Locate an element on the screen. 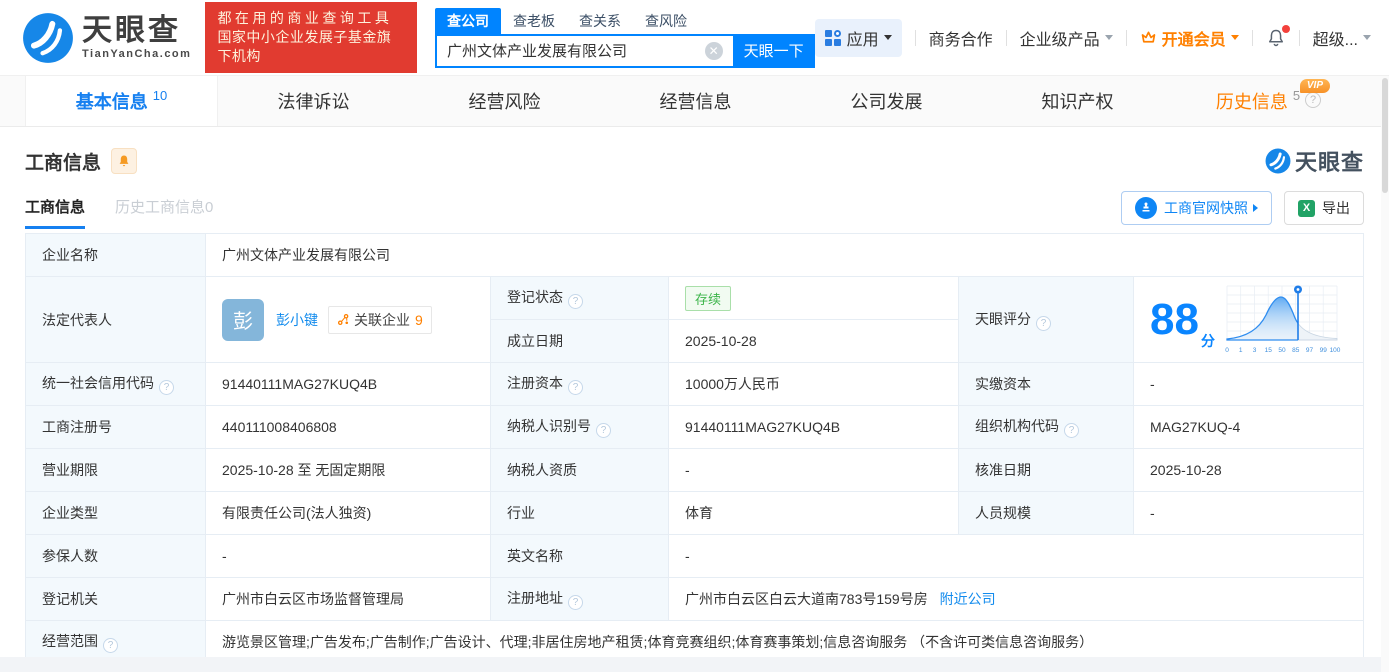  network-icon is located at coordinates (343, 319).